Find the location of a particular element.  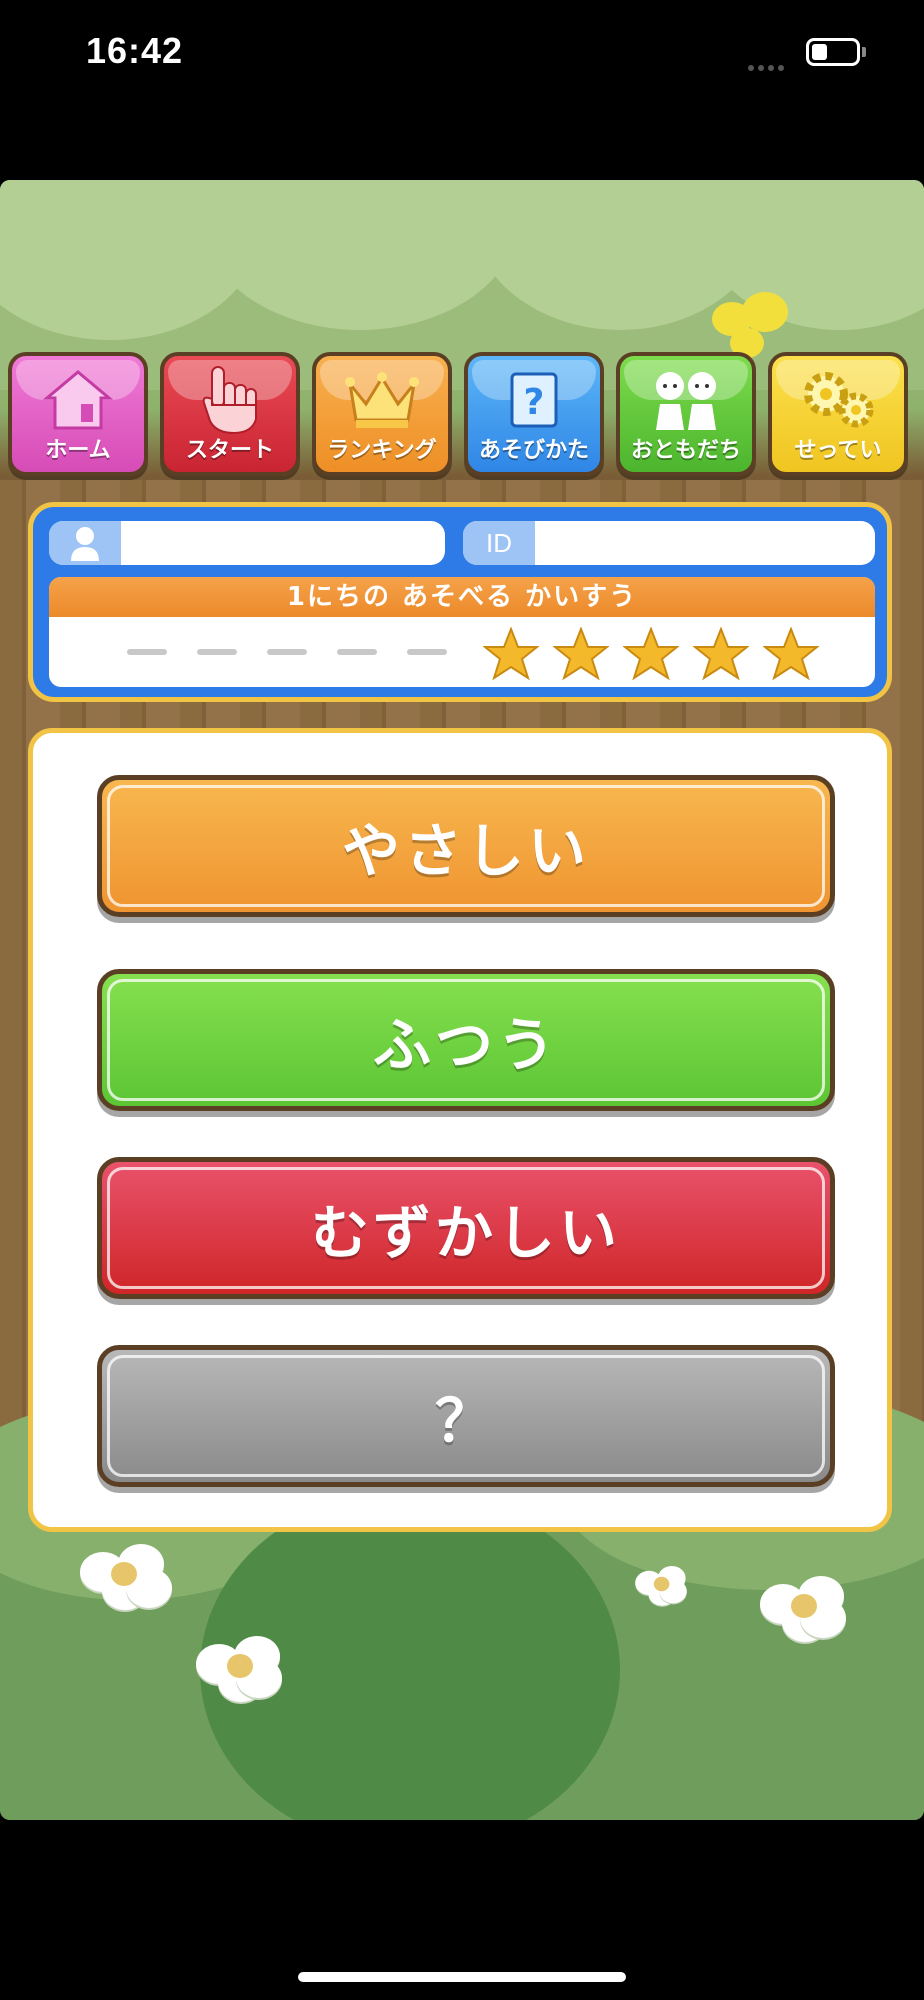

difficulty-easy-button: やさしい is located at coordinates (466, 846).